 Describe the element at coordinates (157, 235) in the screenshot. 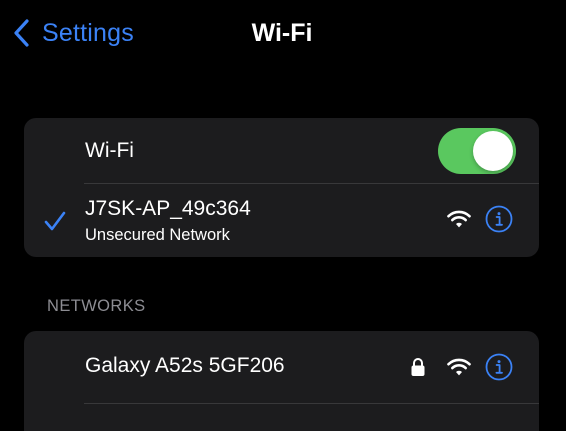

I see `current-network-subtitle: Unsecured Network` at that location.